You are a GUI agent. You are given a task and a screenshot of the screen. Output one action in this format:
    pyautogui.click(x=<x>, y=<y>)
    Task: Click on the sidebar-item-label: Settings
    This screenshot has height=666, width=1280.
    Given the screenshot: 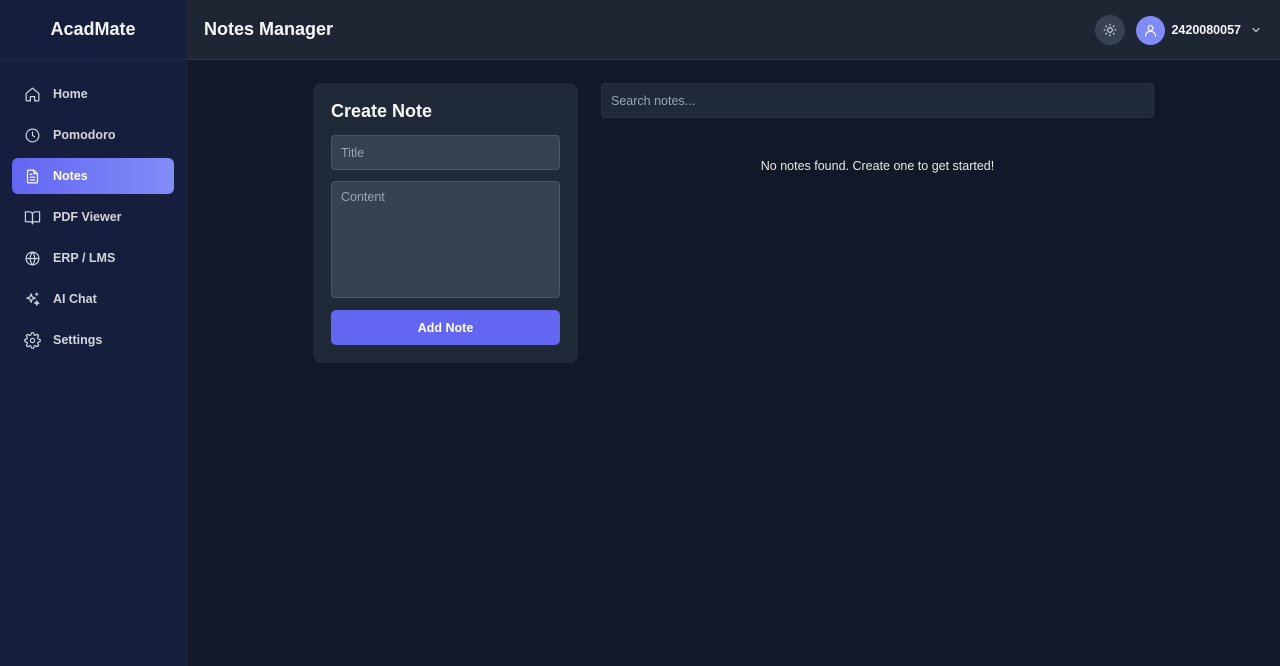 What is the action you would take?
    pyautogui.click(x=78, y=340)
    